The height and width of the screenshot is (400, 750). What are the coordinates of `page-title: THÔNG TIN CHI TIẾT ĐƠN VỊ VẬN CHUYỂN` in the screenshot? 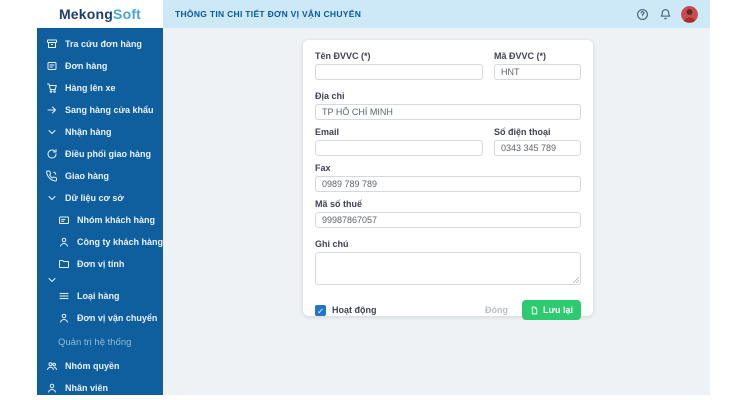 It's located at (268, 14).